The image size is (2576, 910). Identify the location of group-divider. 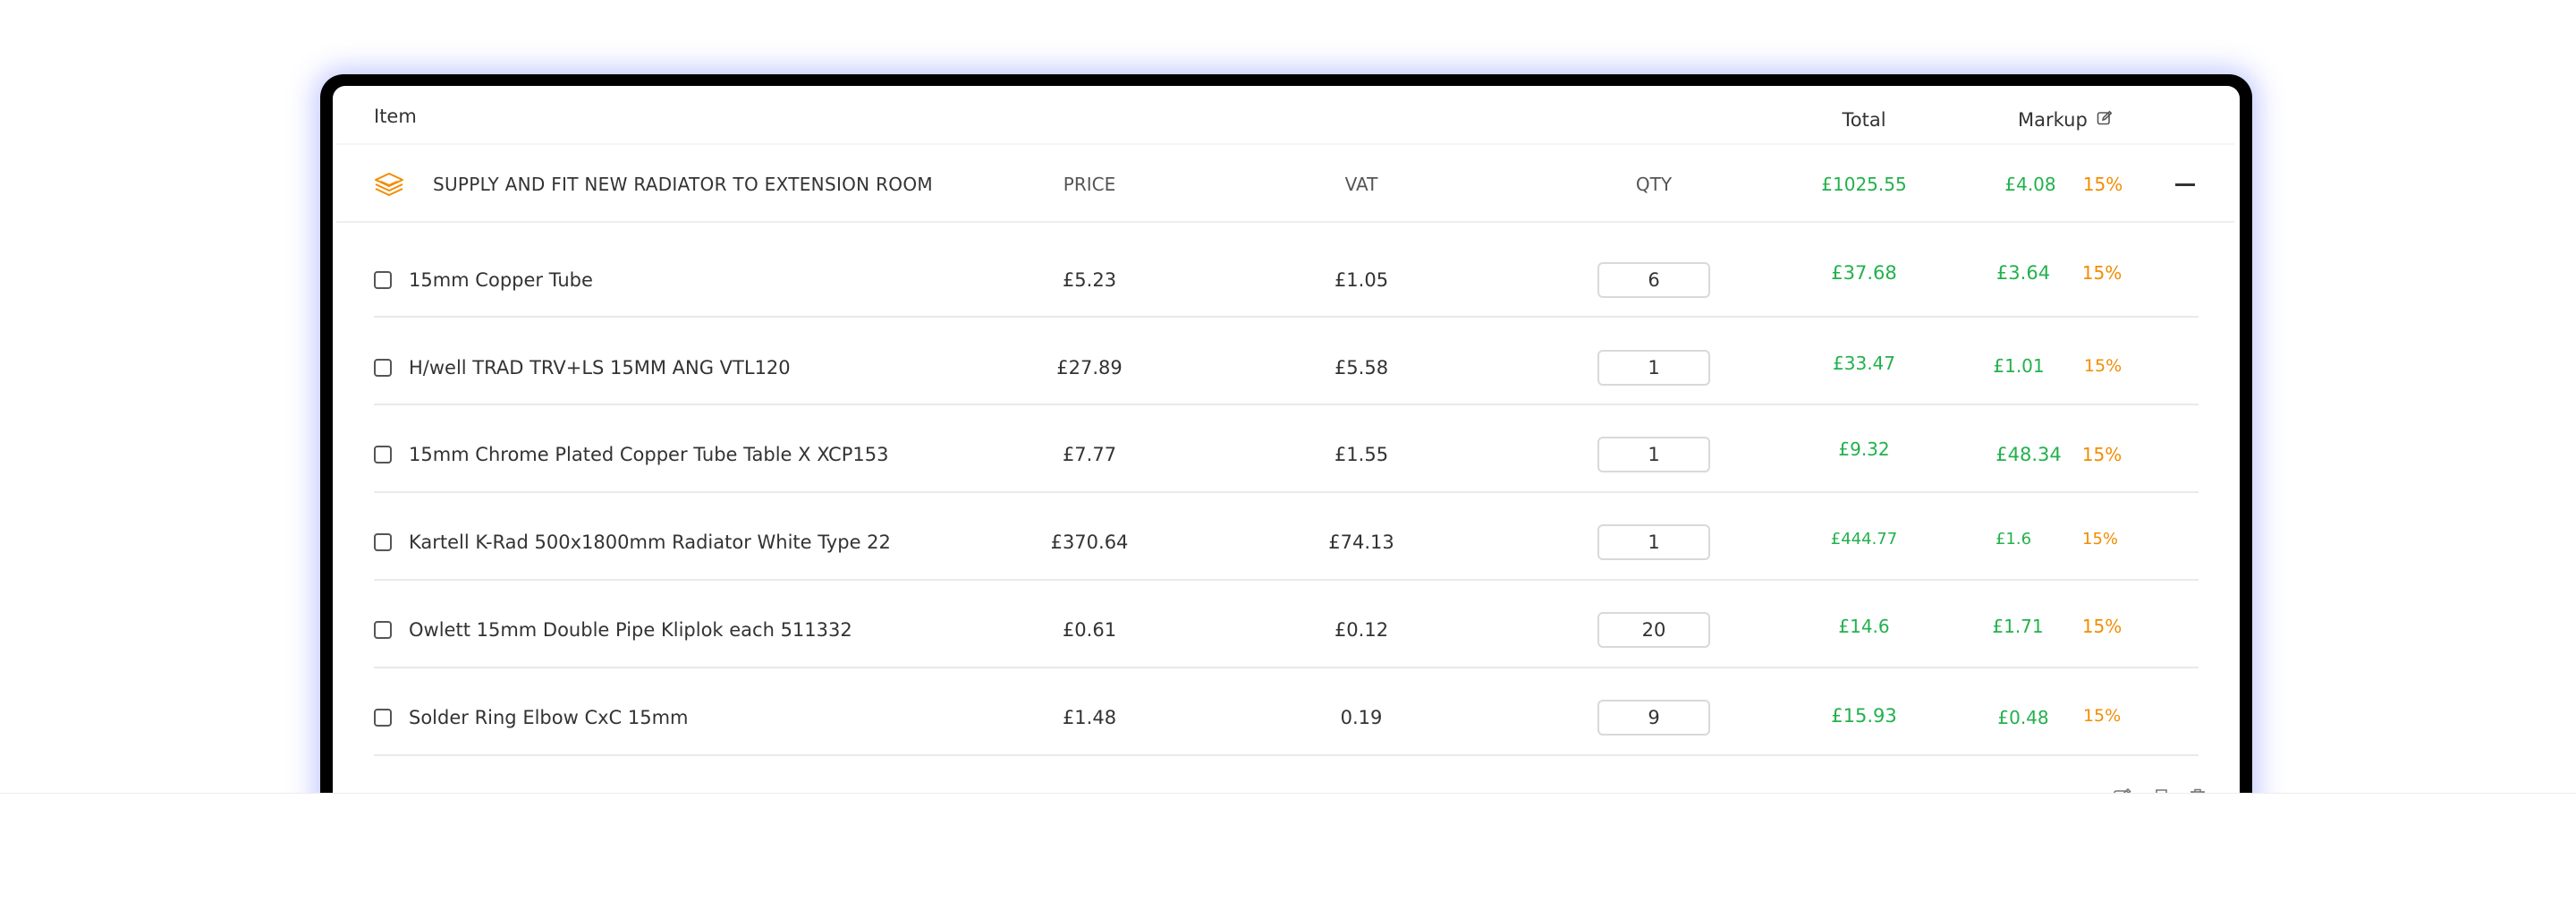
(1285, 222).